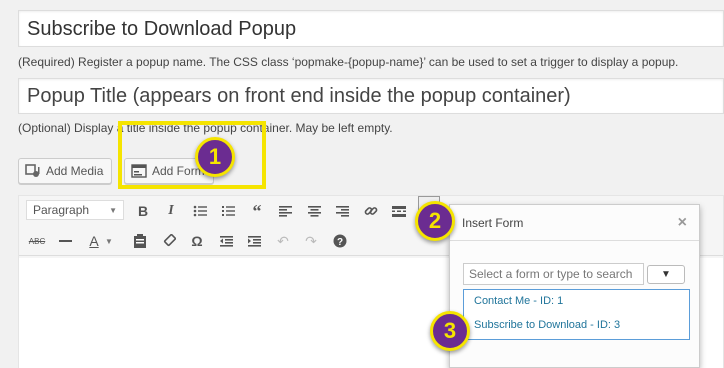 This screenshot has height=368, width=724. I want to click on add-media-button: Add Media, so click(65, 171).